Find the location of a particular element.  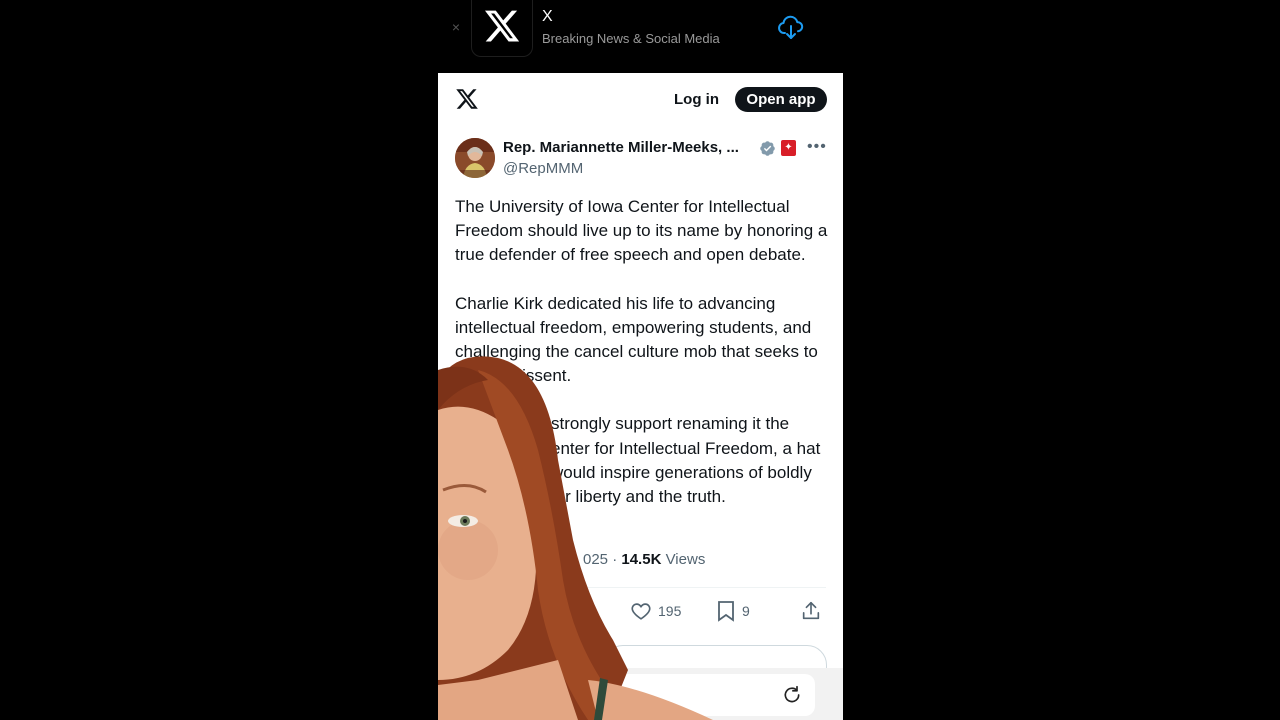

app-icon is located at coordinates (502, 28).